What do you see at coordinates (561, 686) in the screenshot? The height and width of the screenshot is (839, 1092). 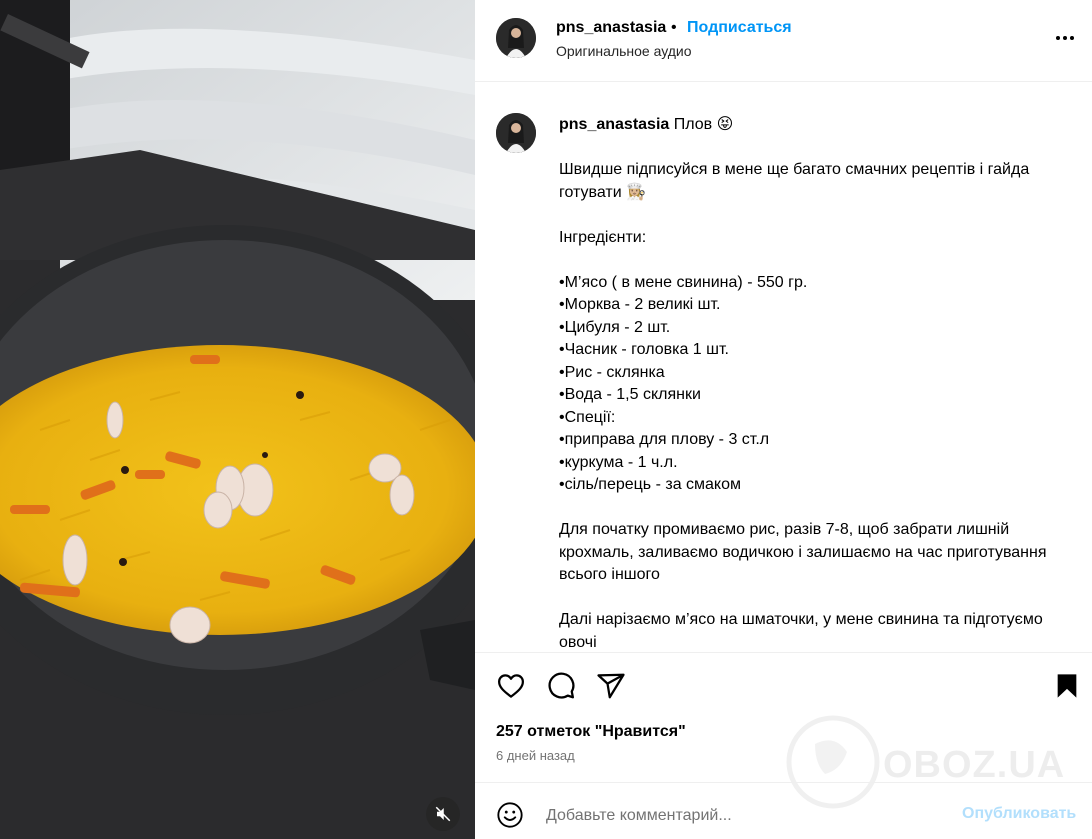 I see `comment-icon` at bounding box center [561, 686].